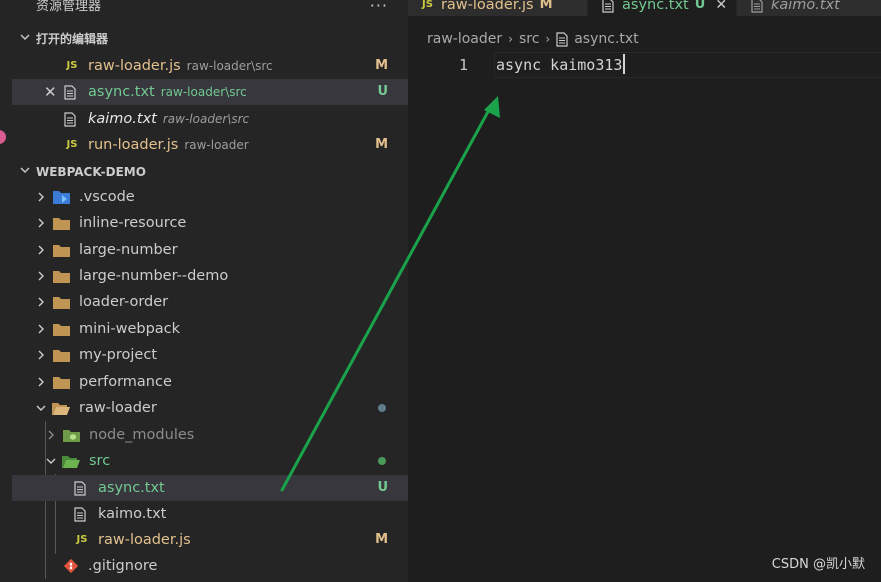  I want to click on open-editors-title: 打开的编辑器, so click(72, 39).